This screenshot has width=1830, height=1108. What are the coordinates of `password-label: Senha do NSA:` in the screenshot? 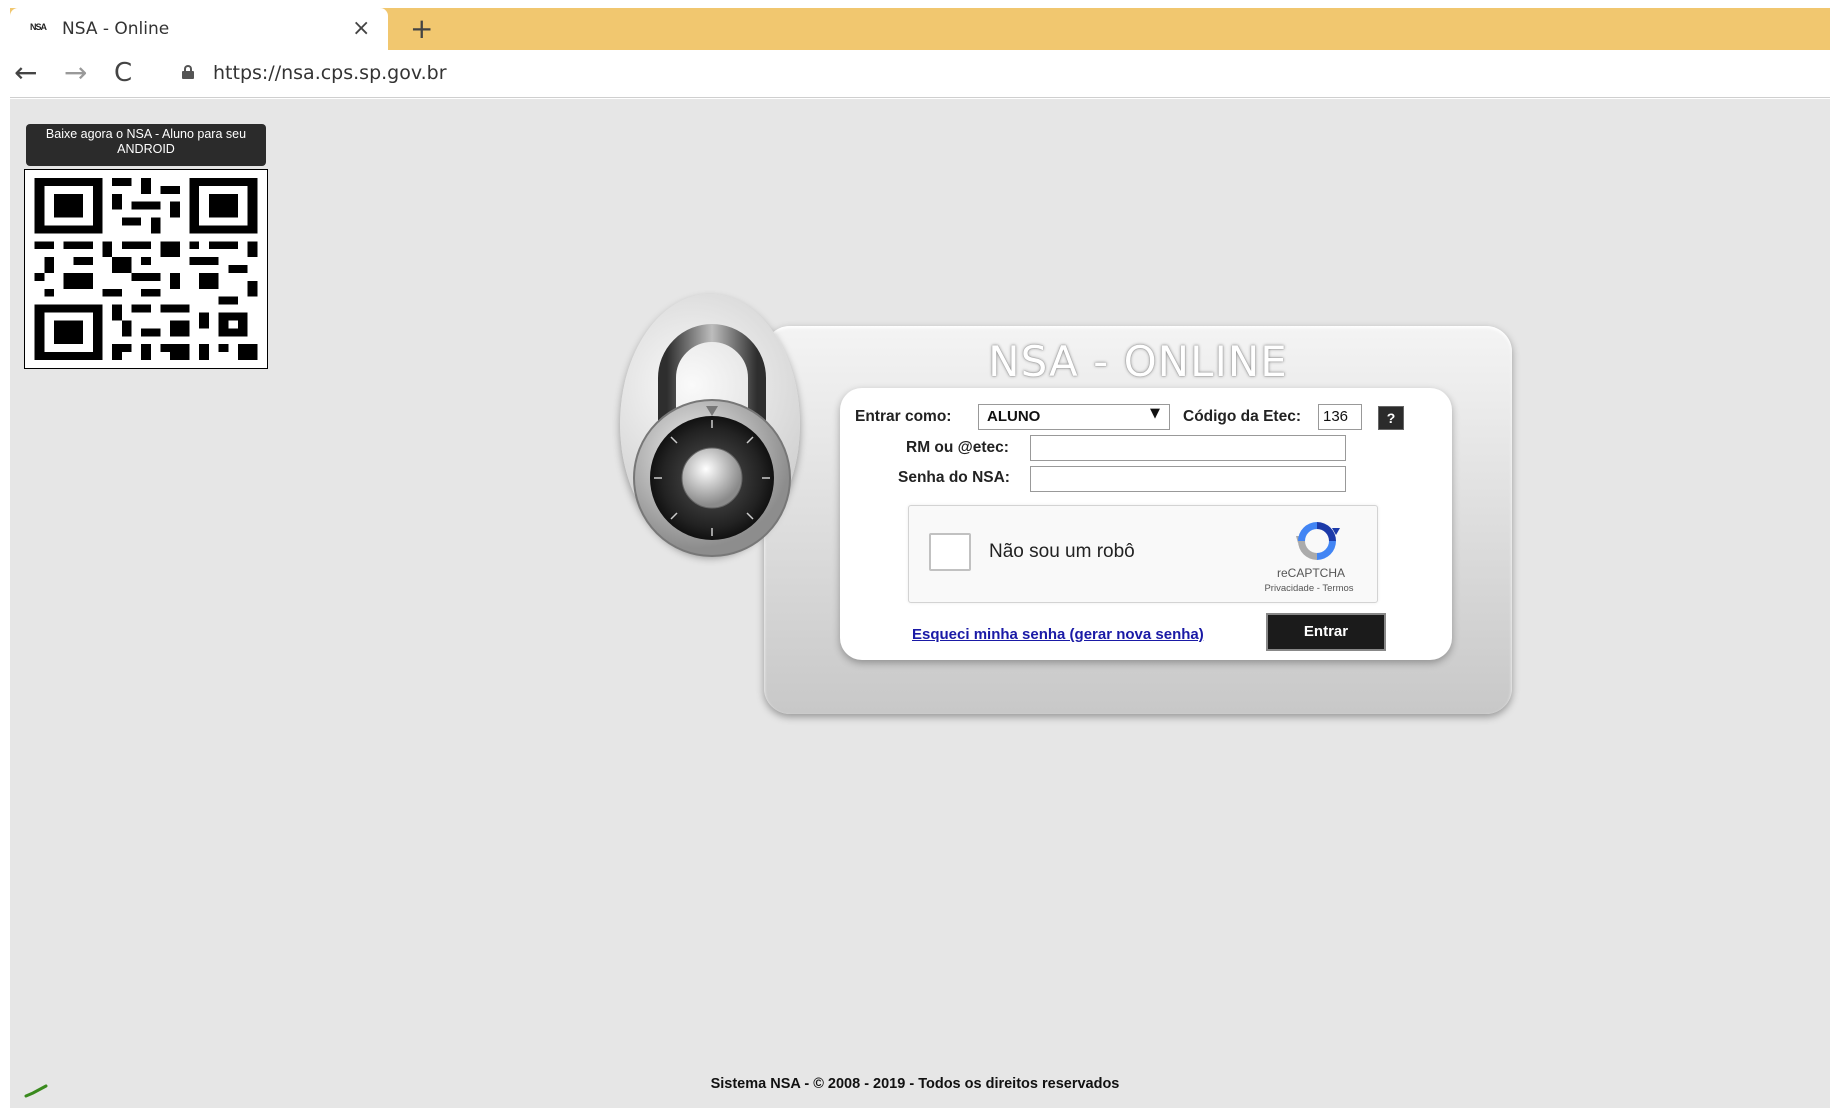 It's located at (954, 477).